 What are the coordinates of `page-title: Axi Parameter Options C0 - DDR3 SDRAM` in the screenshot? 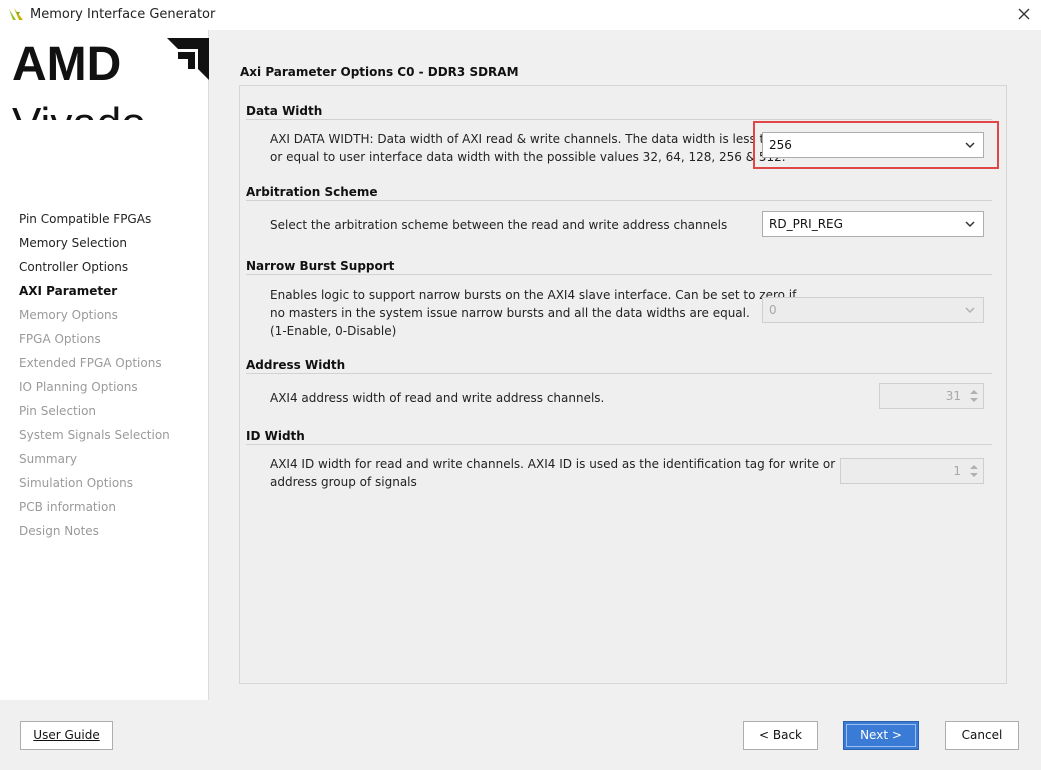 It's located at (379, 72).